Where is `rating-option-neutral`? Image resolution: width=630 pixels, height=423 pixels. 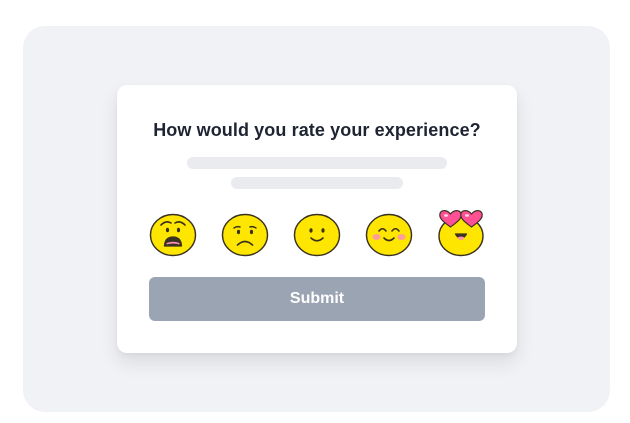
rating-option-neutral is located at coordinates (317, 233).